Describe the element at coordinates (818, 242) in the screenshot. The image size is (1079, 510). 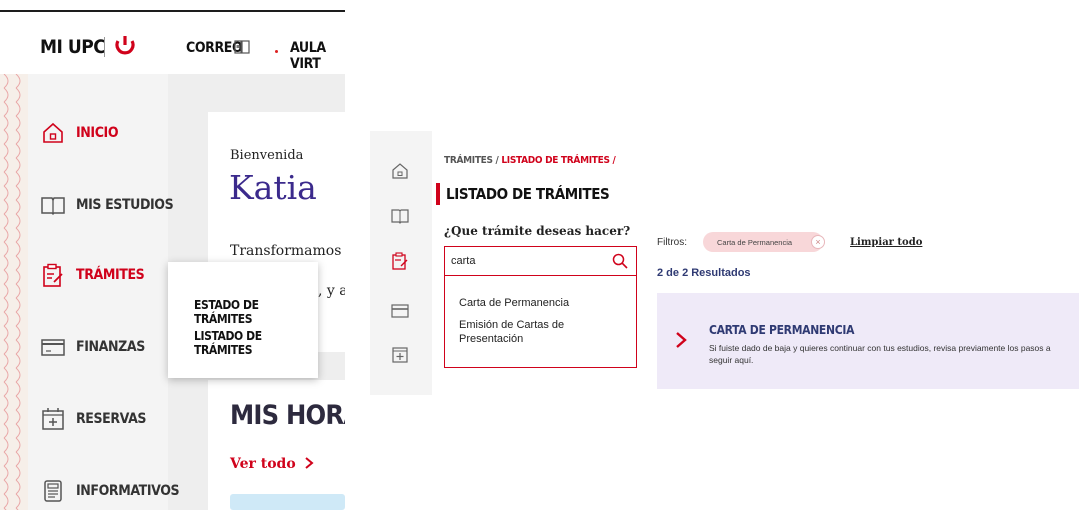
I see `close-icon: ×` at that location.